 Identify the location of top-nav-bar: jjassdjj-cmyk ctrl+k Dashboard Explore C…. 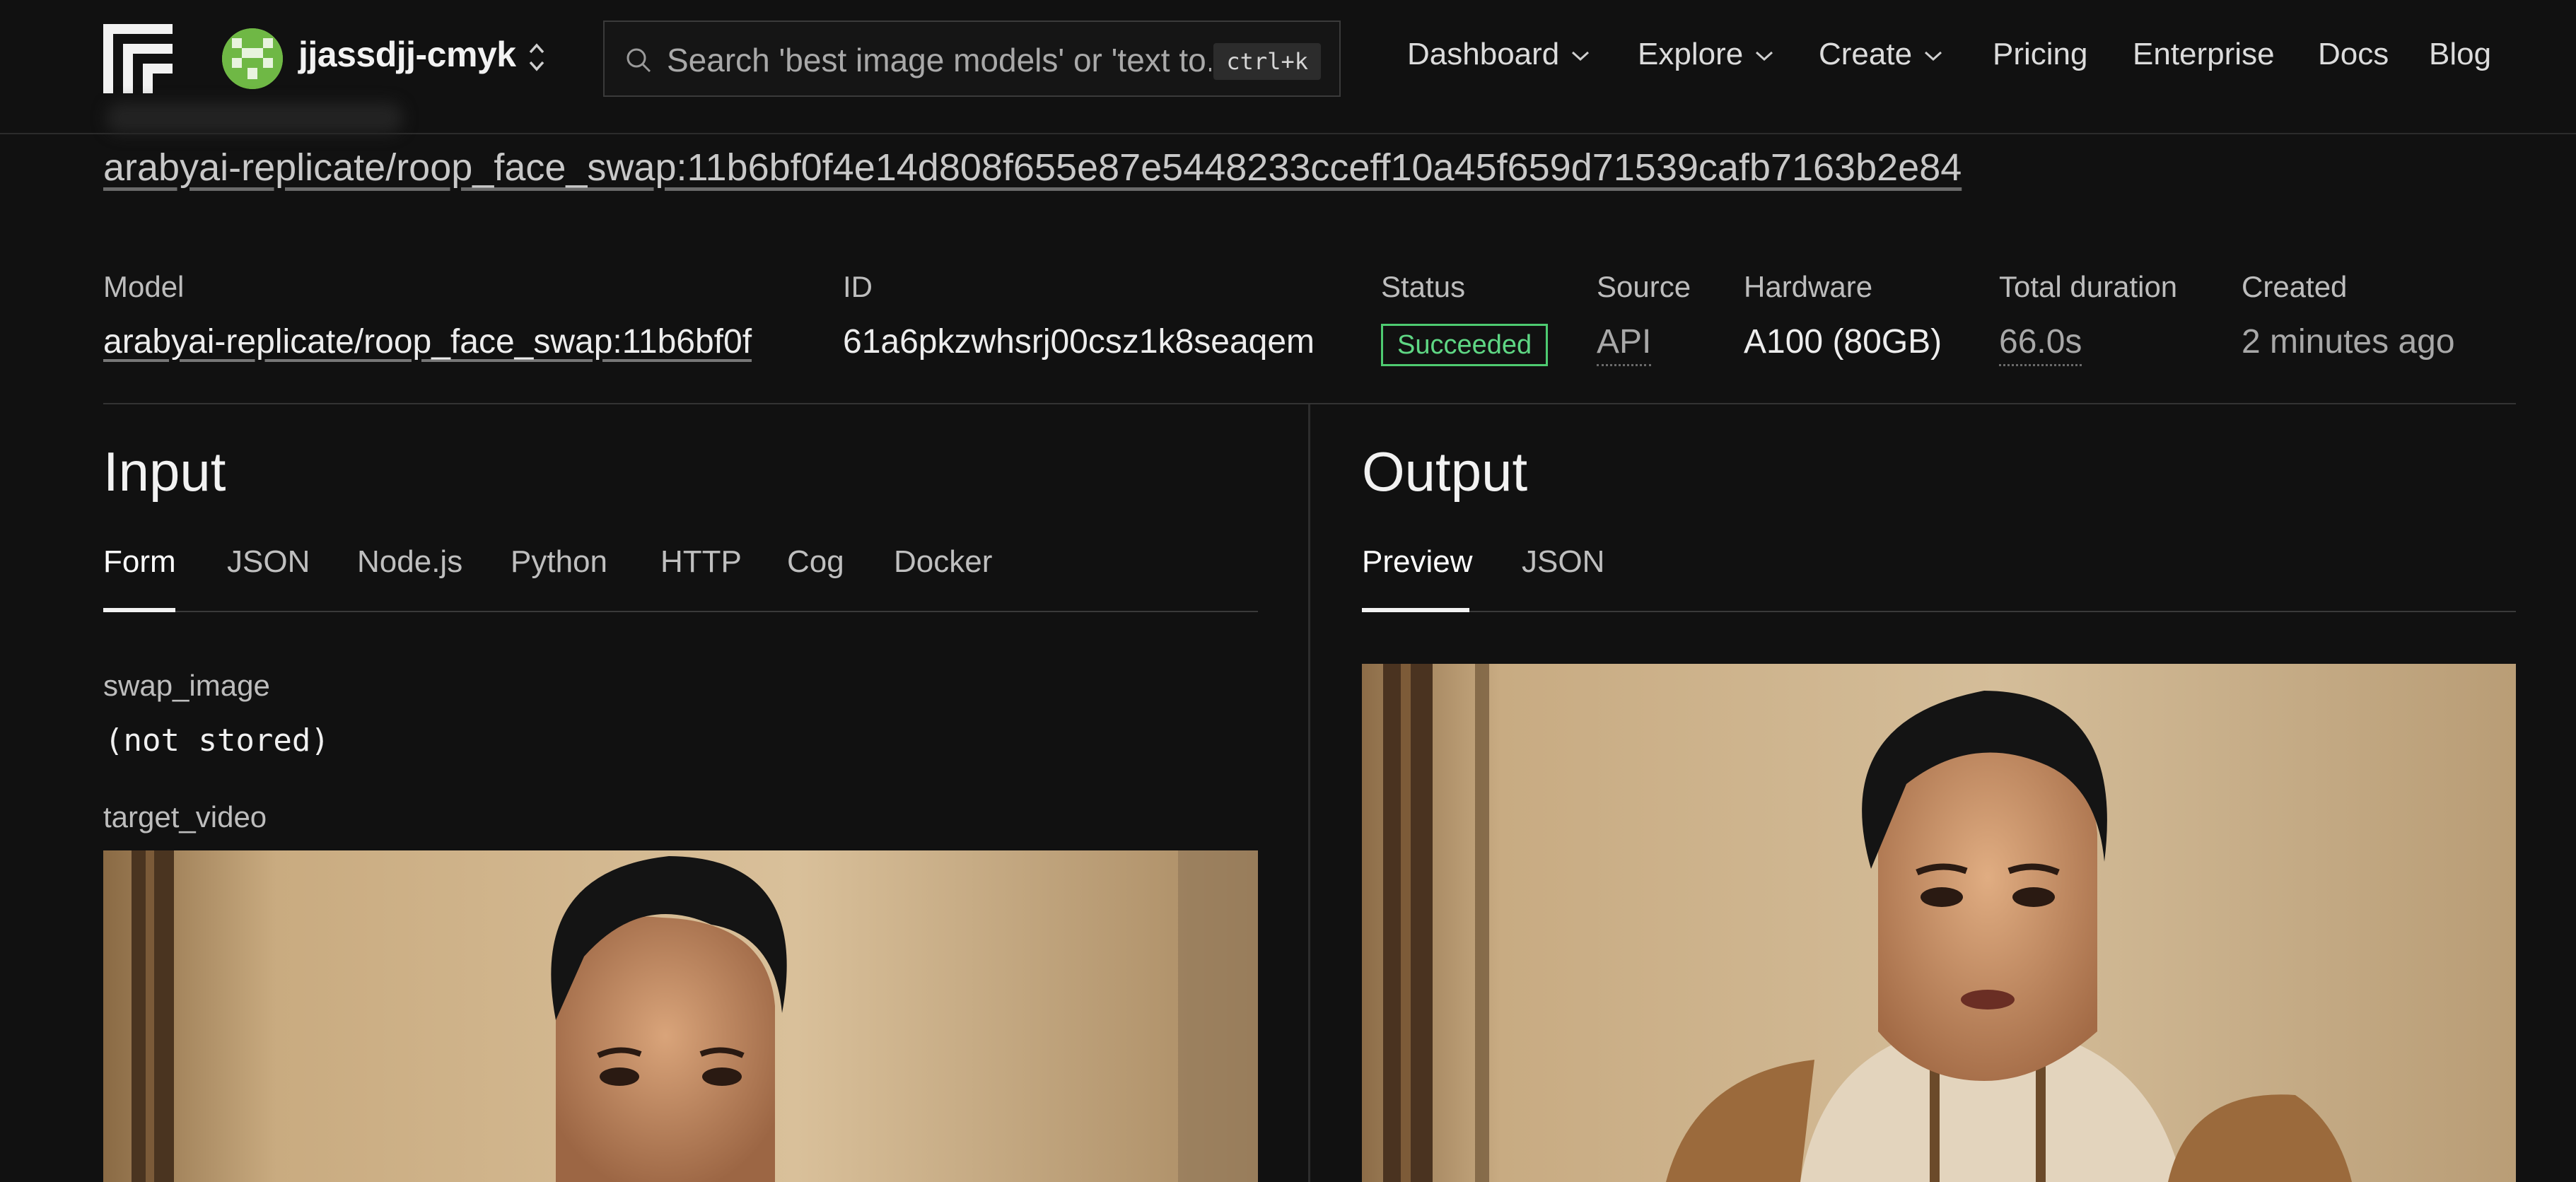
(1288, 67).